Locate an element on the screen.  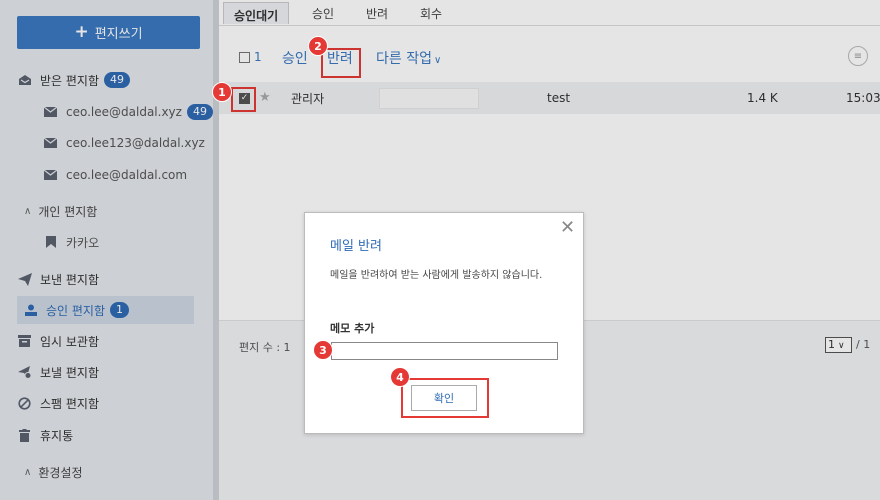
step-marker-1: 1 is located at coordinates (222, 92).